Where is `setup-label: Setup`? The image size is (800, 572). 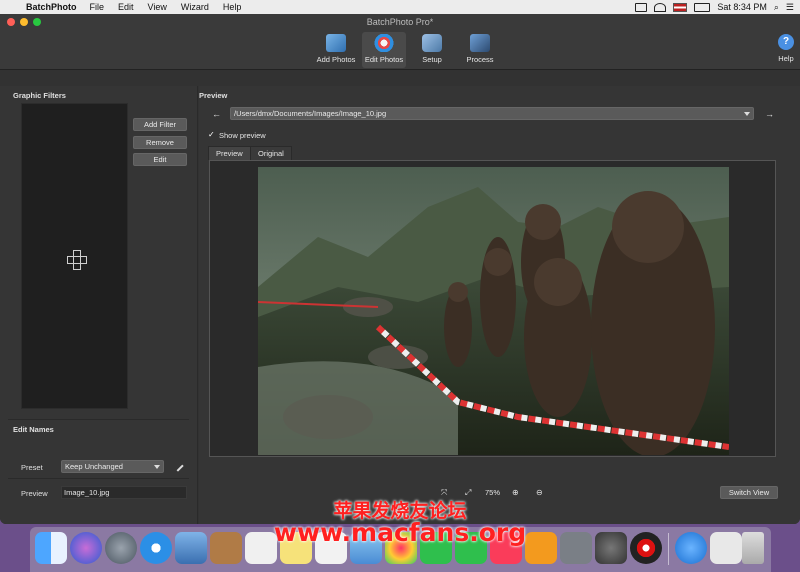 setup-label: Setup is located at coordinates (432, 59).